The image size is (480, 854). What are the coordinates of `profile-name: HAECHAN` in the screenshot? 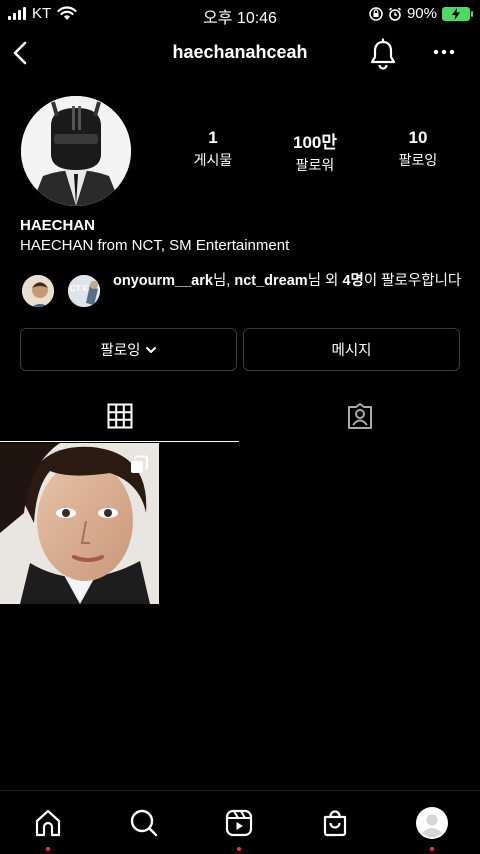 It's located at (57, 225).